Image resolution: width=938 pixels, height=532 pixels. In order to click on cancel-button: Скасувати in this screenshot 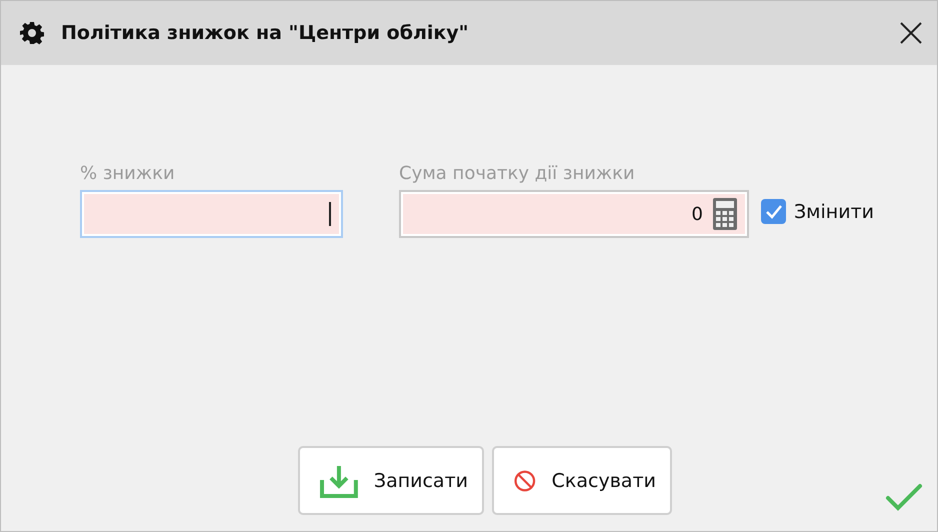, I will do `click(582, 480)`.